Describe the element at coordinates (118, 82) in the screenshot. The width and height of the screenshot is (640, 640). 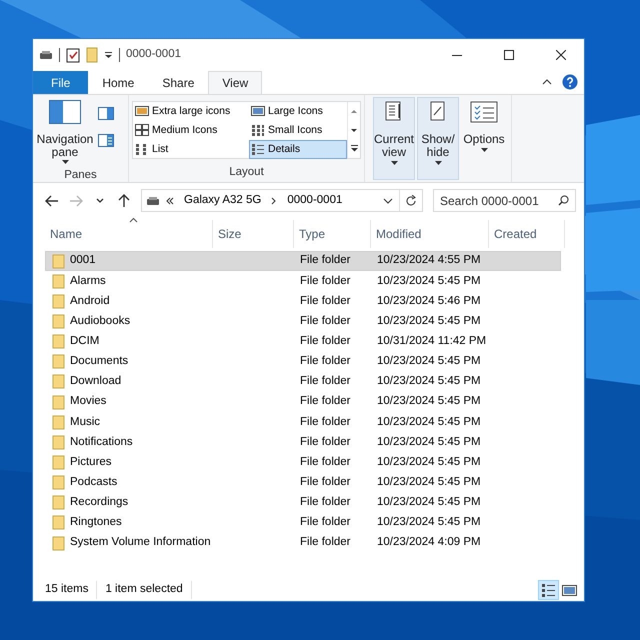
I see `ribbon-tab: Home` at that location.